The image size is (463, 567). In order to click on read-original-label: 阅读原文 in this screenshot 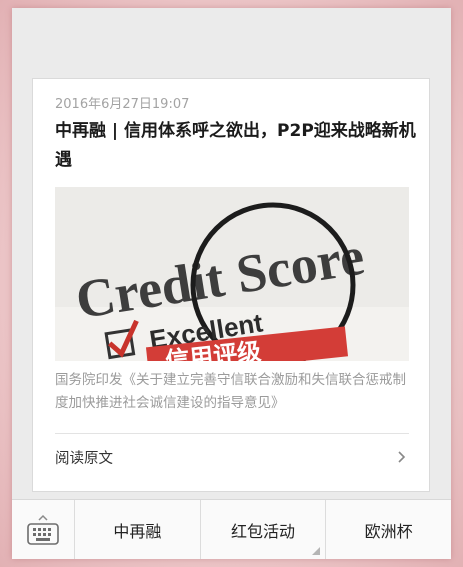, I will do `click(84, 458)`.